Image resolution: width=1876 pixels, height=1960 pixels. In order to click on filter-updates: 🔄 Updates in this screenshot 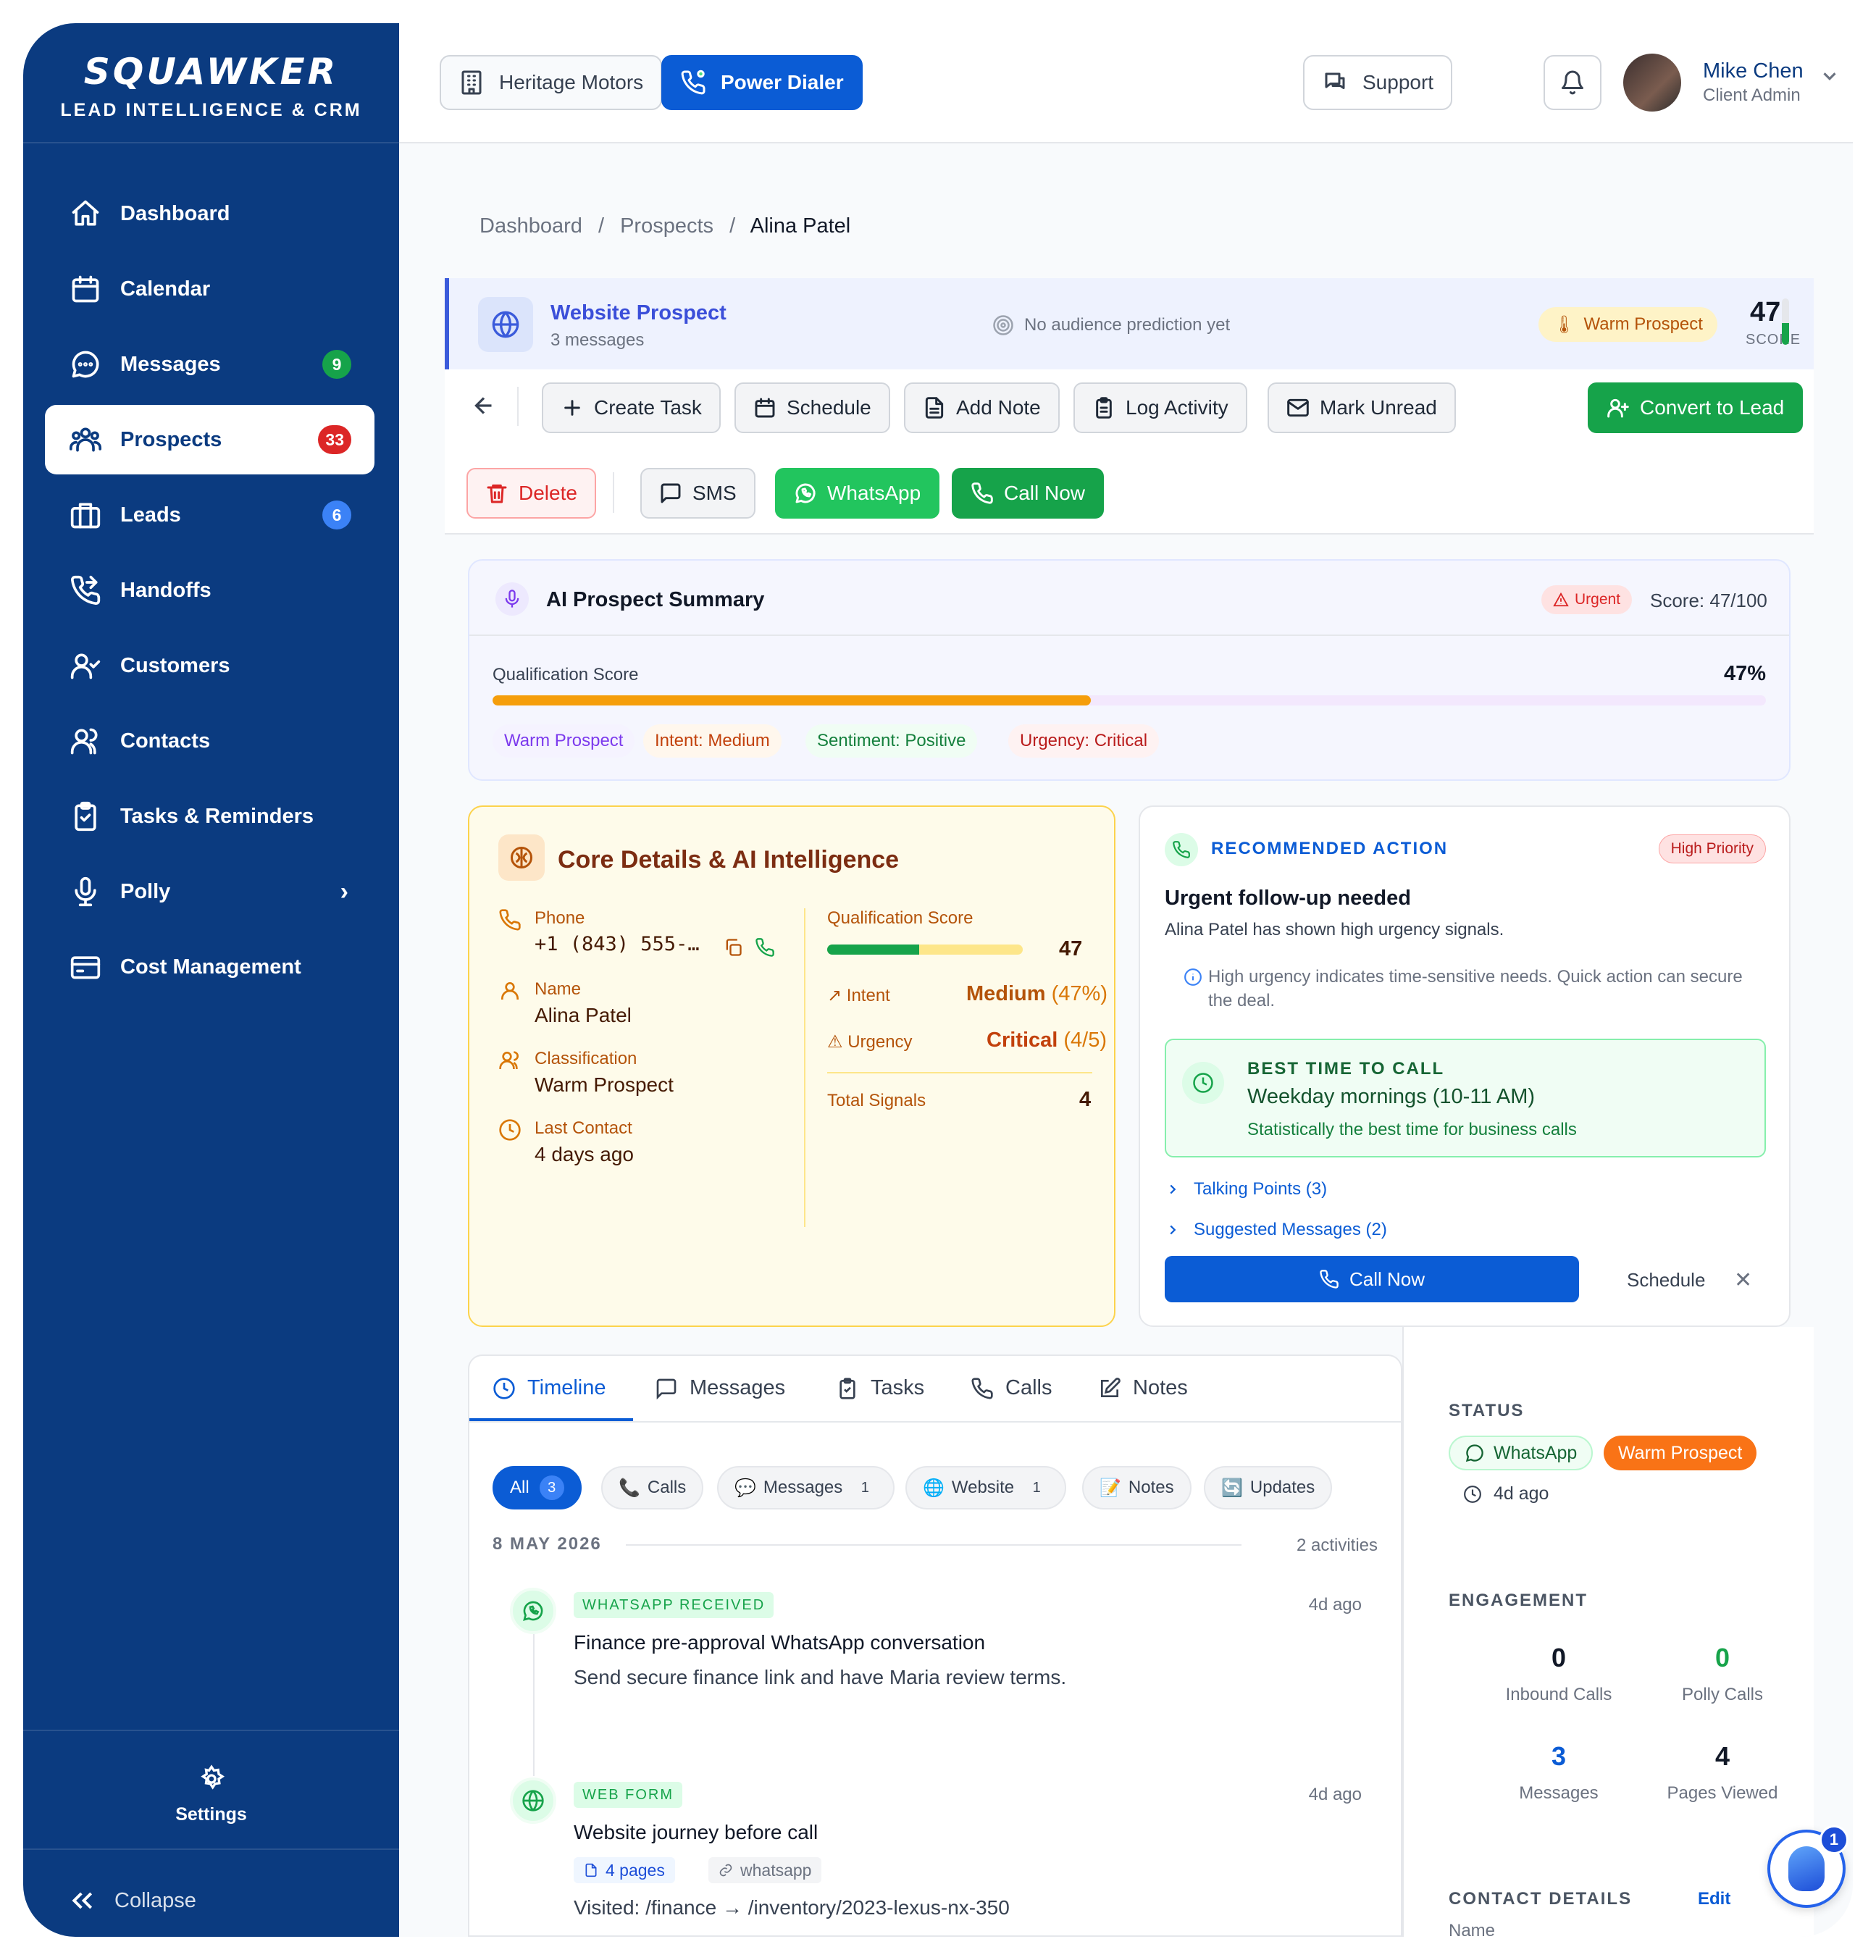, I will do `click(1268, 1487)`.